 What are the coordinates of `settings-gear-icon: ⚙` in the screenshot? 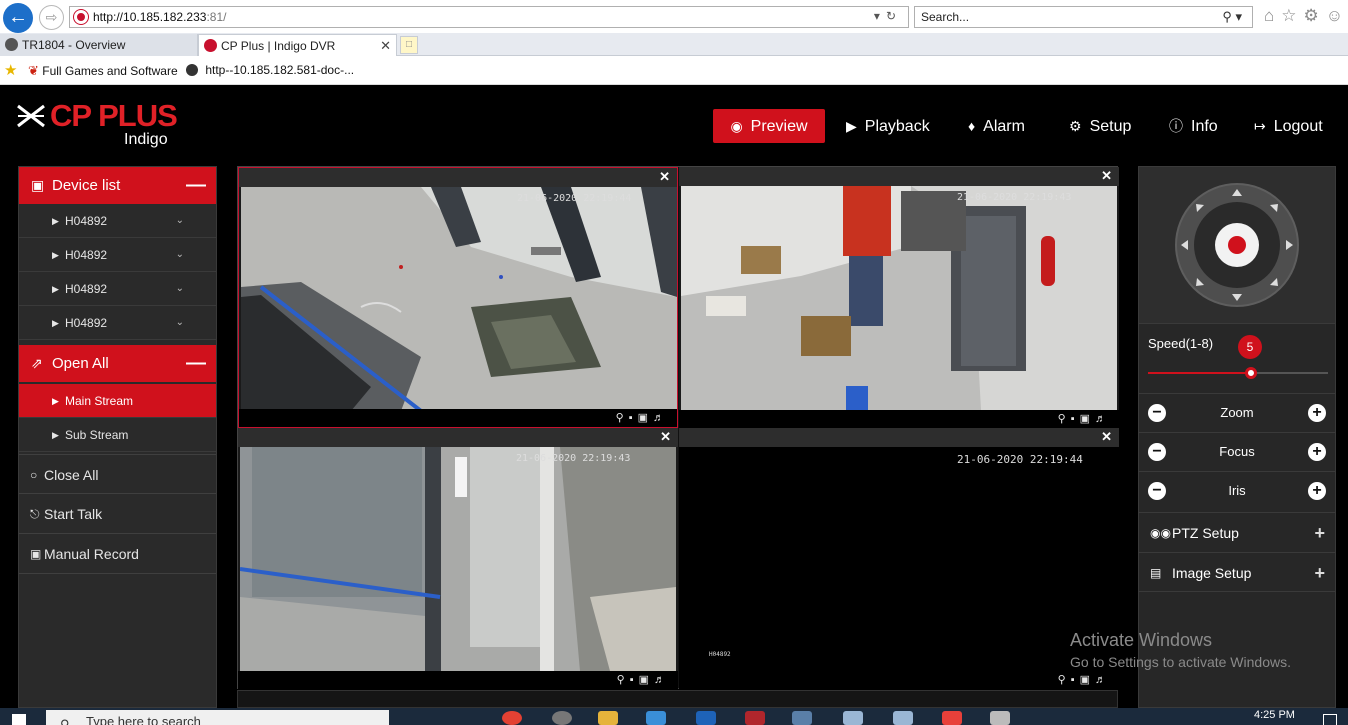 It's located at (1315, 15).